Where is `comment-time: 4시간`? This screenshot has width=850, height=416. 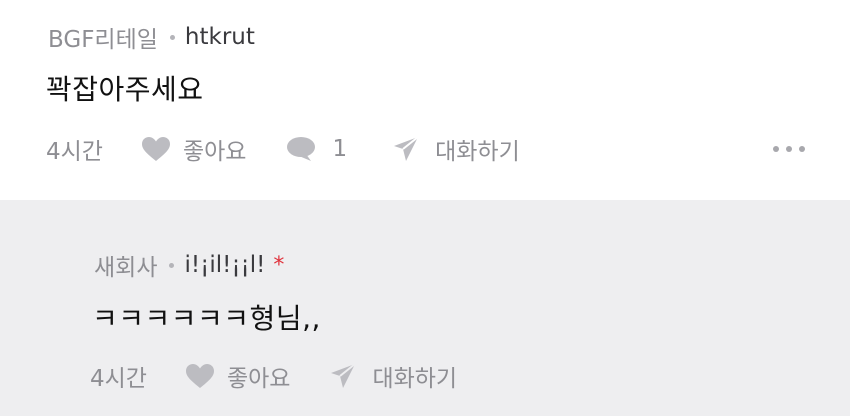
comment-time: 4시간 is located at coordinates (74, 152).